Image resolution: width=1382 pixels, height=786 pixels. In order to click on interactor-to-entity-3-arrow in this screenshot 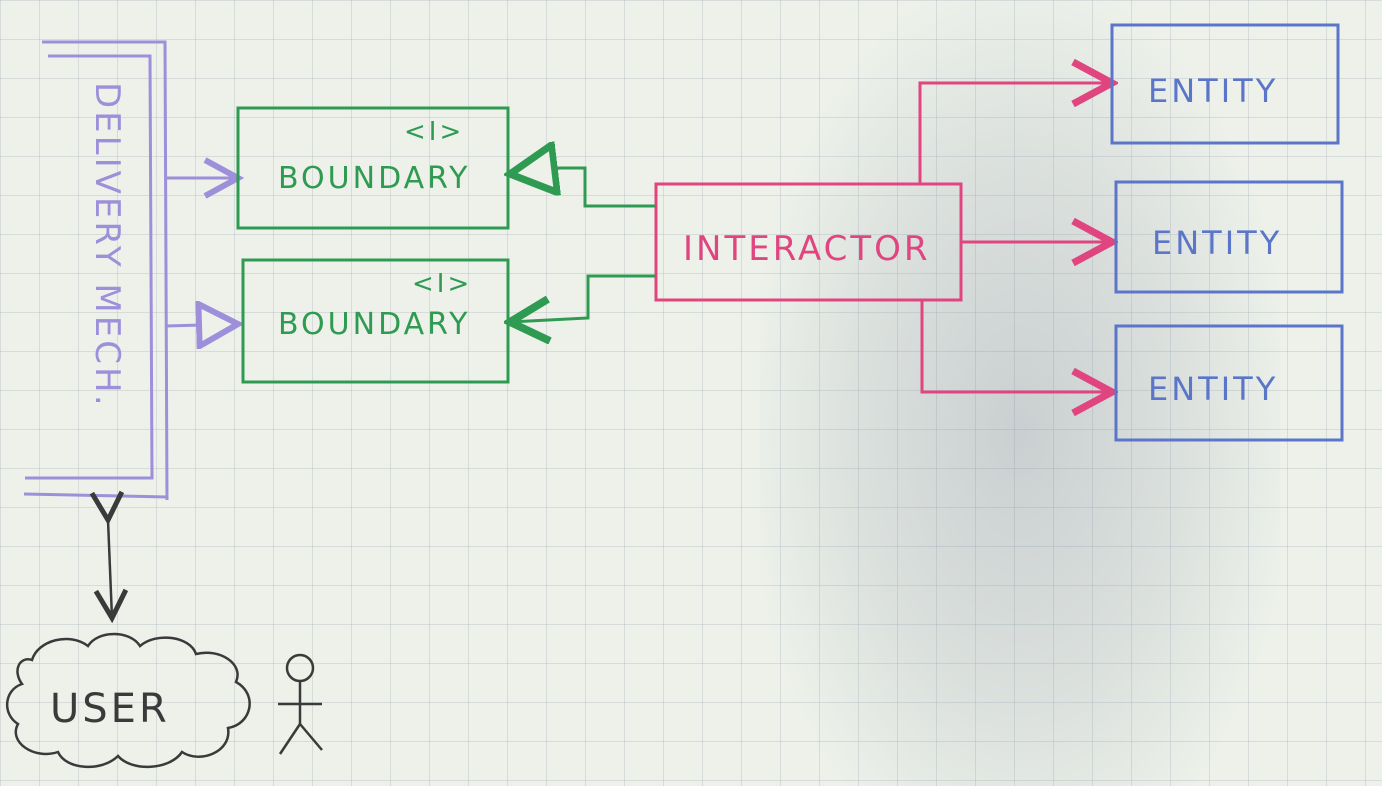, I will do `click(1016, 346)`.